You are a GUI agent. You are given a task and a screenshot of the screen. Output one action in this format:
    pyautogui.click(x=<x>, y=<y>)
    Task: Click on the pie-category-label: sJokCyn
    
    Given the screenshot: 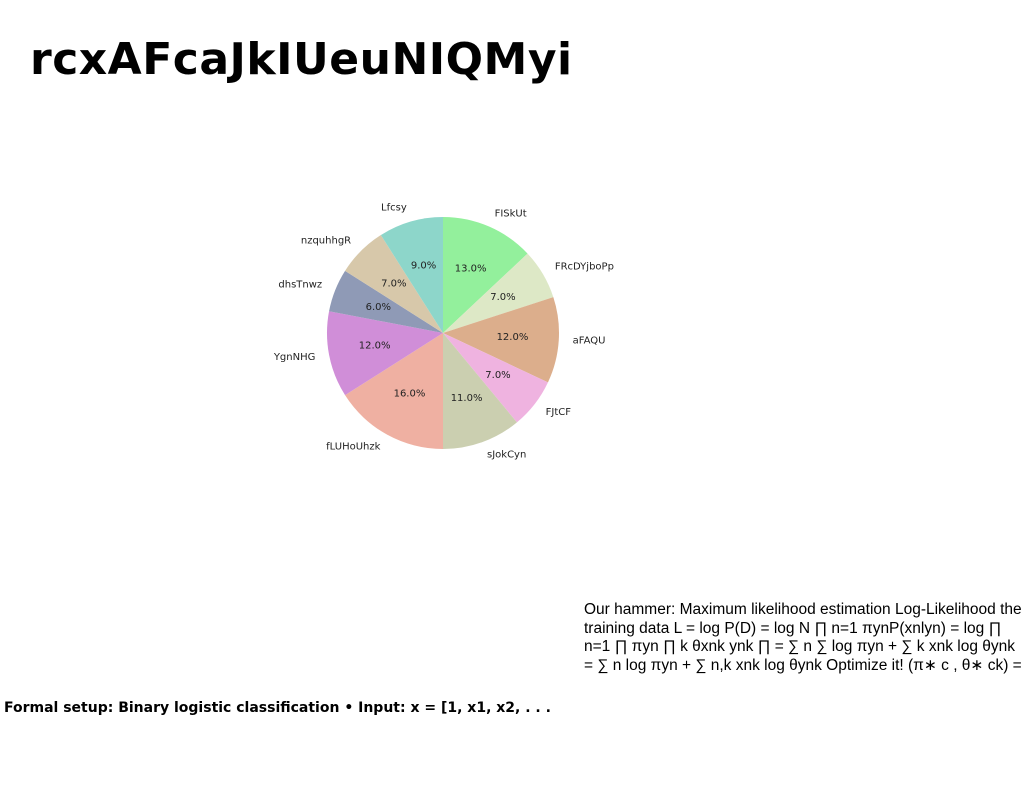 What is the action you would take?
    pyautogui.click(x=506, y=455)
    